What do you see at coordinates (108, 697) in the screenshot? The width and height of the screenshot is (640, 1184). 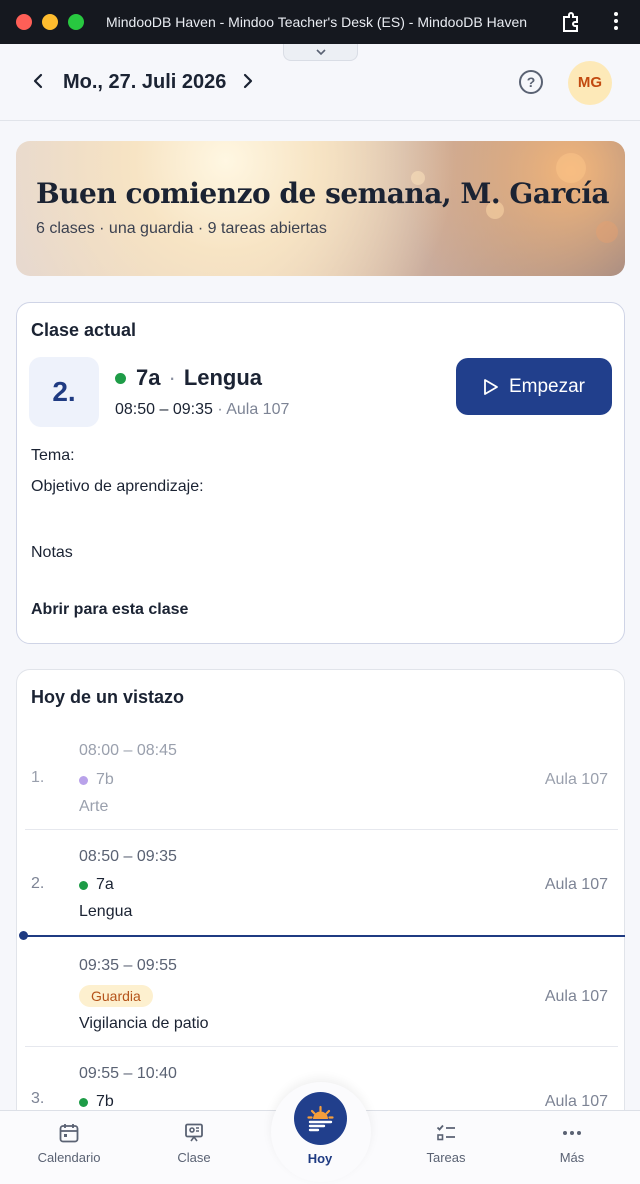 I see `overview-heading: Hoy de un vistazo` at bounding box center [108, 697].